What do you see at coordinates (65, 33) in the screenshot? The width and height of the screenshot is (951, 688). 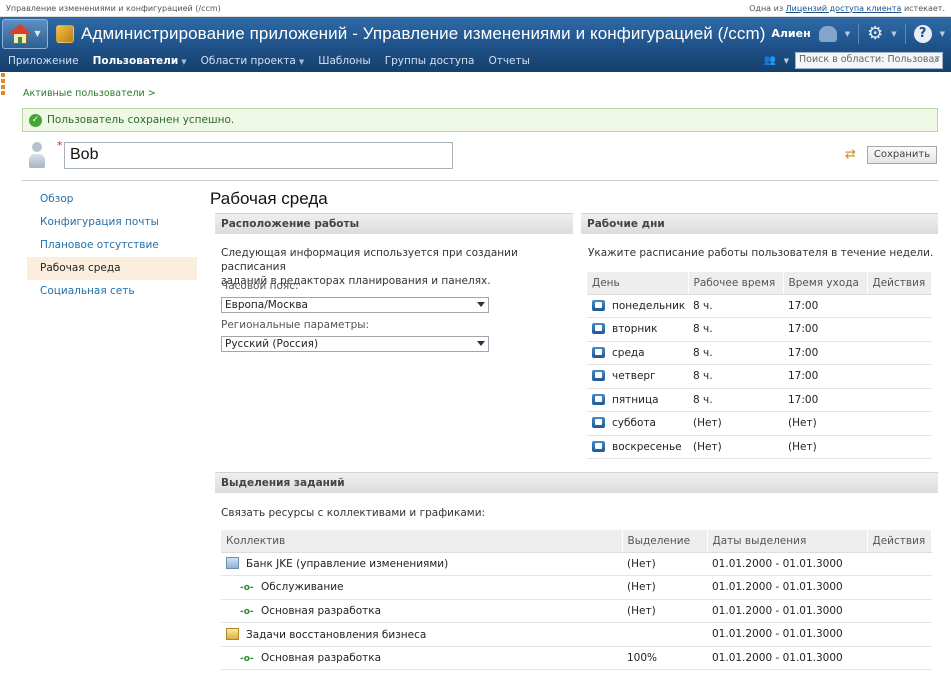 I see `admin-app-icon` at bounding box center [65, 33].